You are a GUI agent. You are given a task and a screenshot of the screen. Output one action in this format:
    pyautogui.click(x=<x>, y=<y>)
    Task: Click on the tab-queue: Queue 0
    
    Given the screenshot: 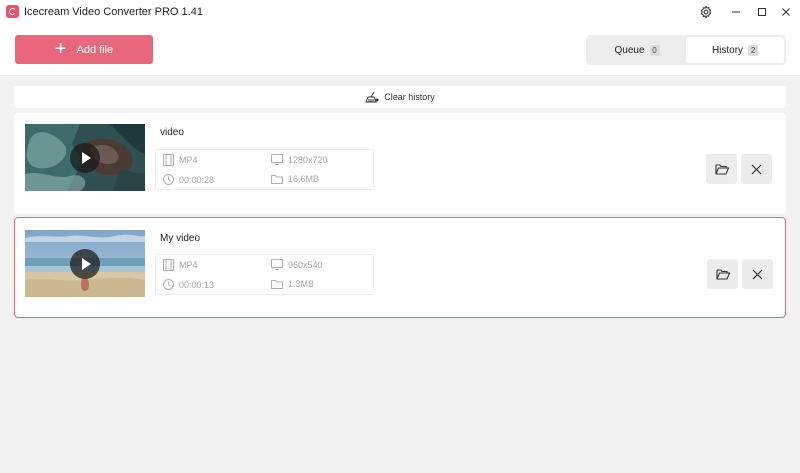 What is the action you would take?
    pyautogui.click(x=637, y=50)
    